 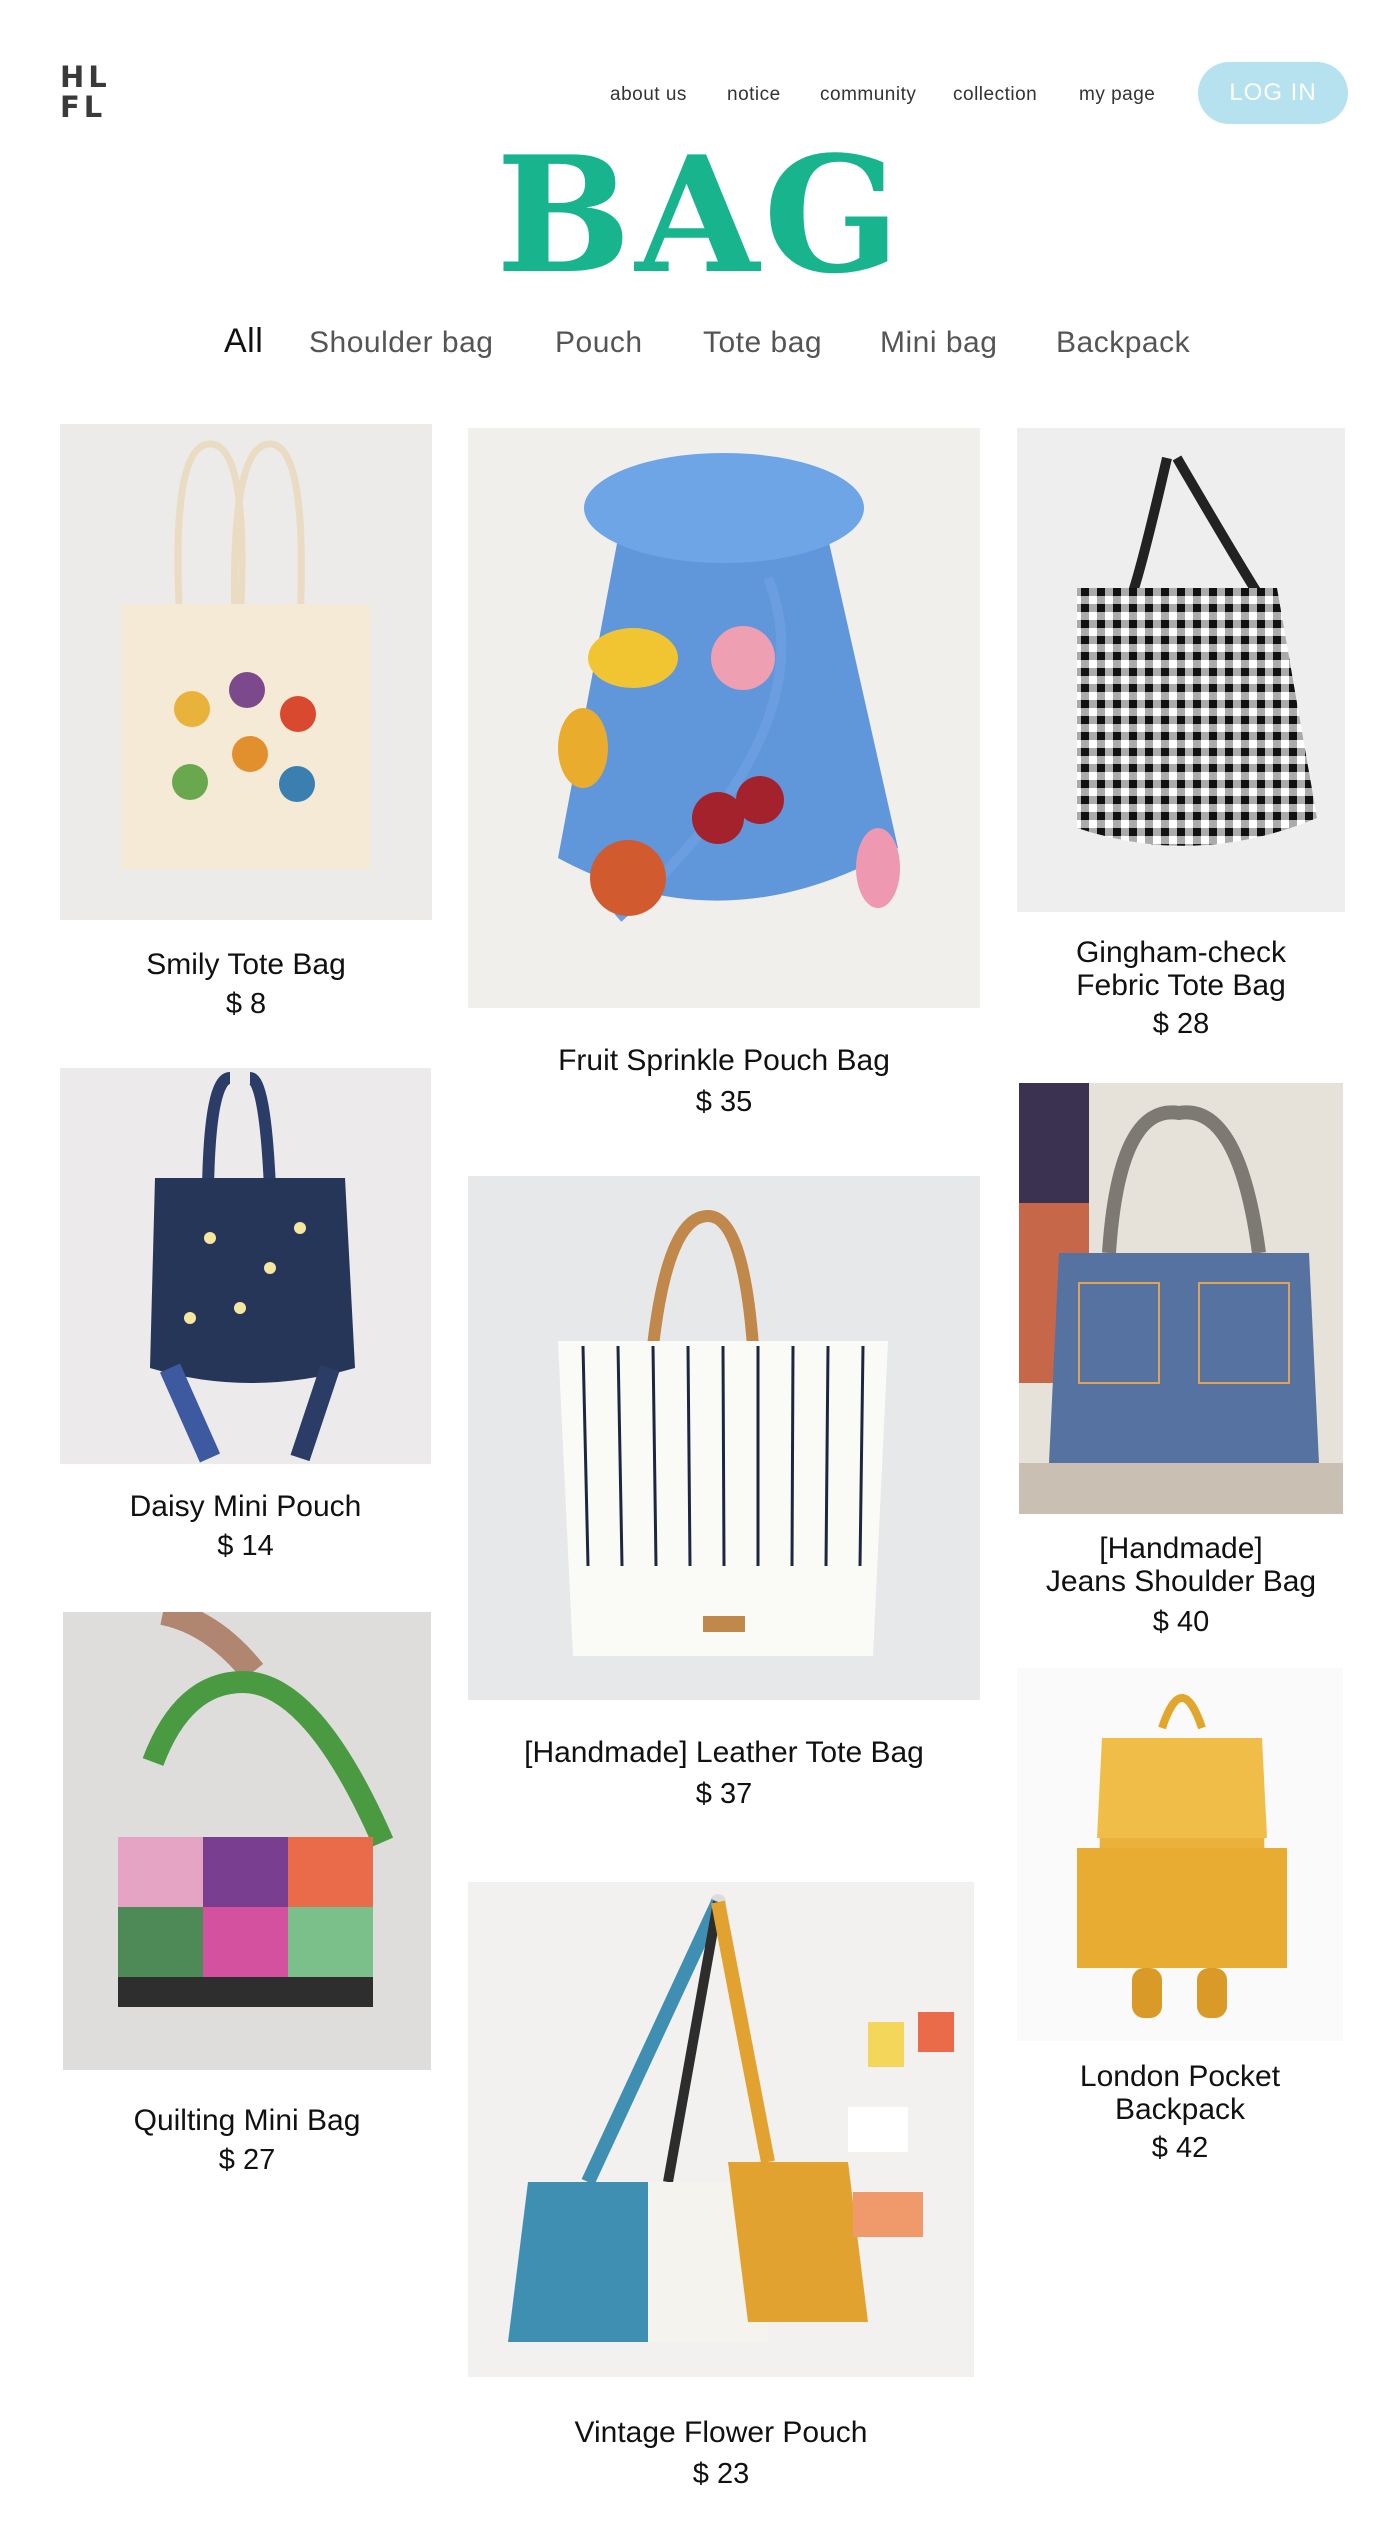 I want to click on product-price-fruit-sprinkle-pouch: $ 35, so click(x=724, y=1102).